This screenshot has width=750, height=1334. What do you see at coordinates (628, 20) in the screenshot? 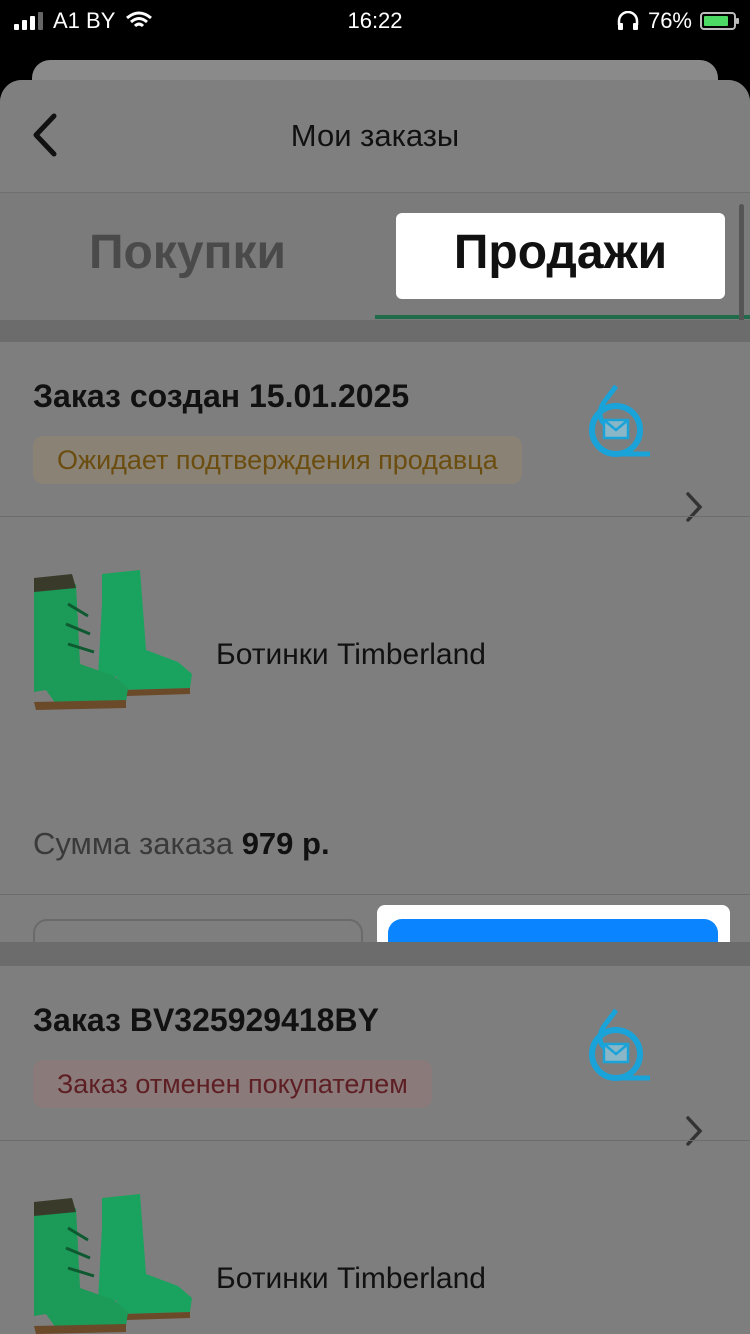
I see `headphones-icon` at bounding box center [628, 20].